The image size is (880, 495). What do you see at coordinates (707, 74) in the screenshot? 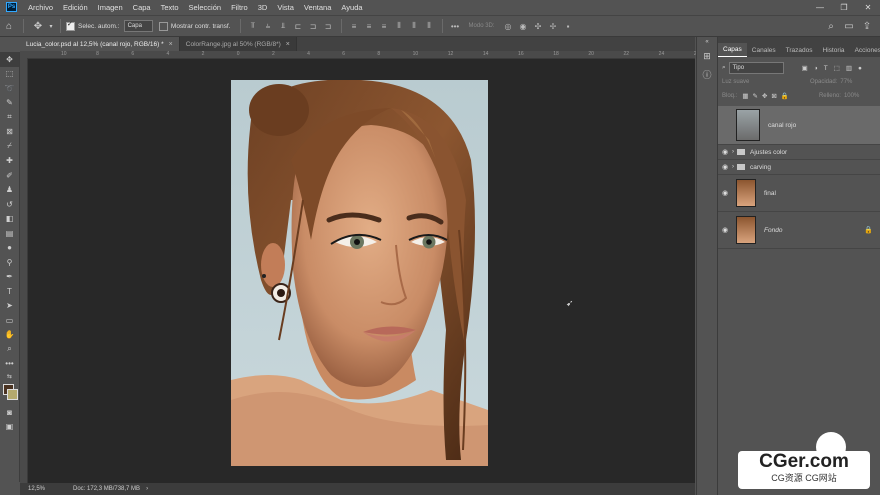
I see `info-panel-icon: ⓘ` at bounding box center [707, 74].